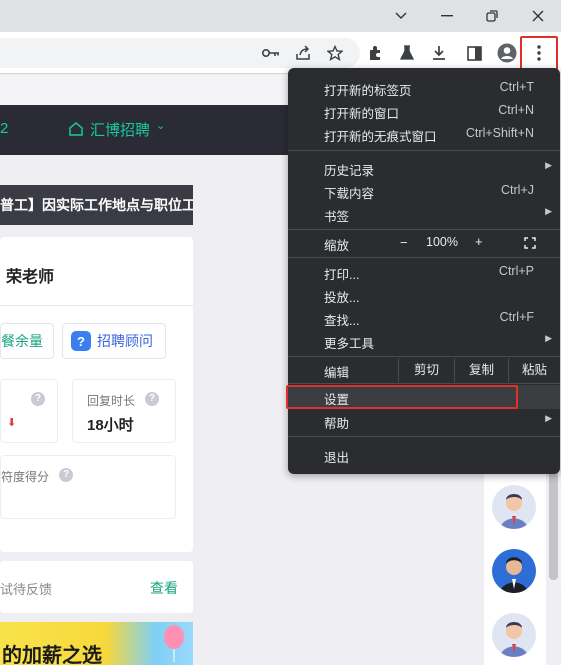  I want to click on header-number: 2, so click(4, 128).